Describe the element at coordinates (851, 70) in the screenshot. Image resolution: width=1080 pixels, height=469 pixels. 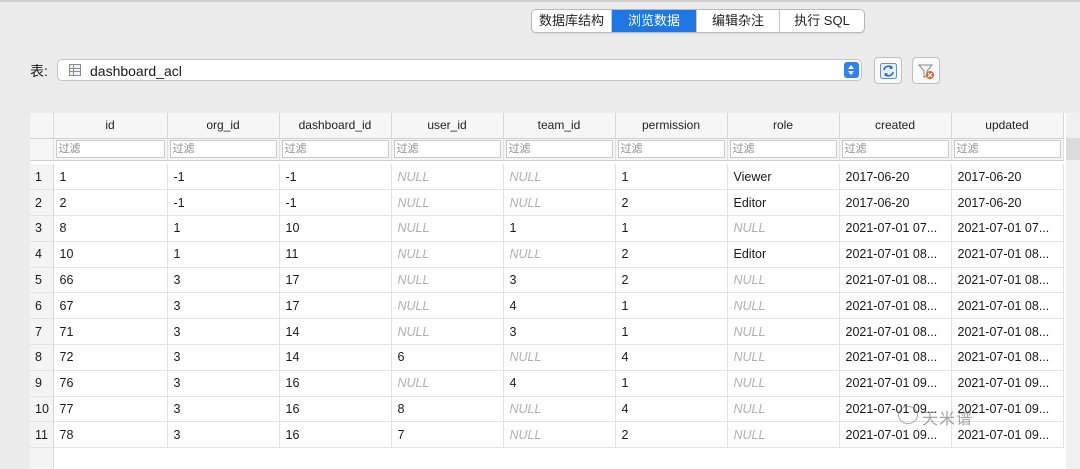
I see `chevron-updown-icon` at that location.